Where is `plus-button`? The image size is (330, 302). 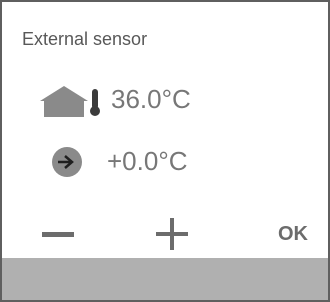
plus-button is located at coordinates (172, 234).